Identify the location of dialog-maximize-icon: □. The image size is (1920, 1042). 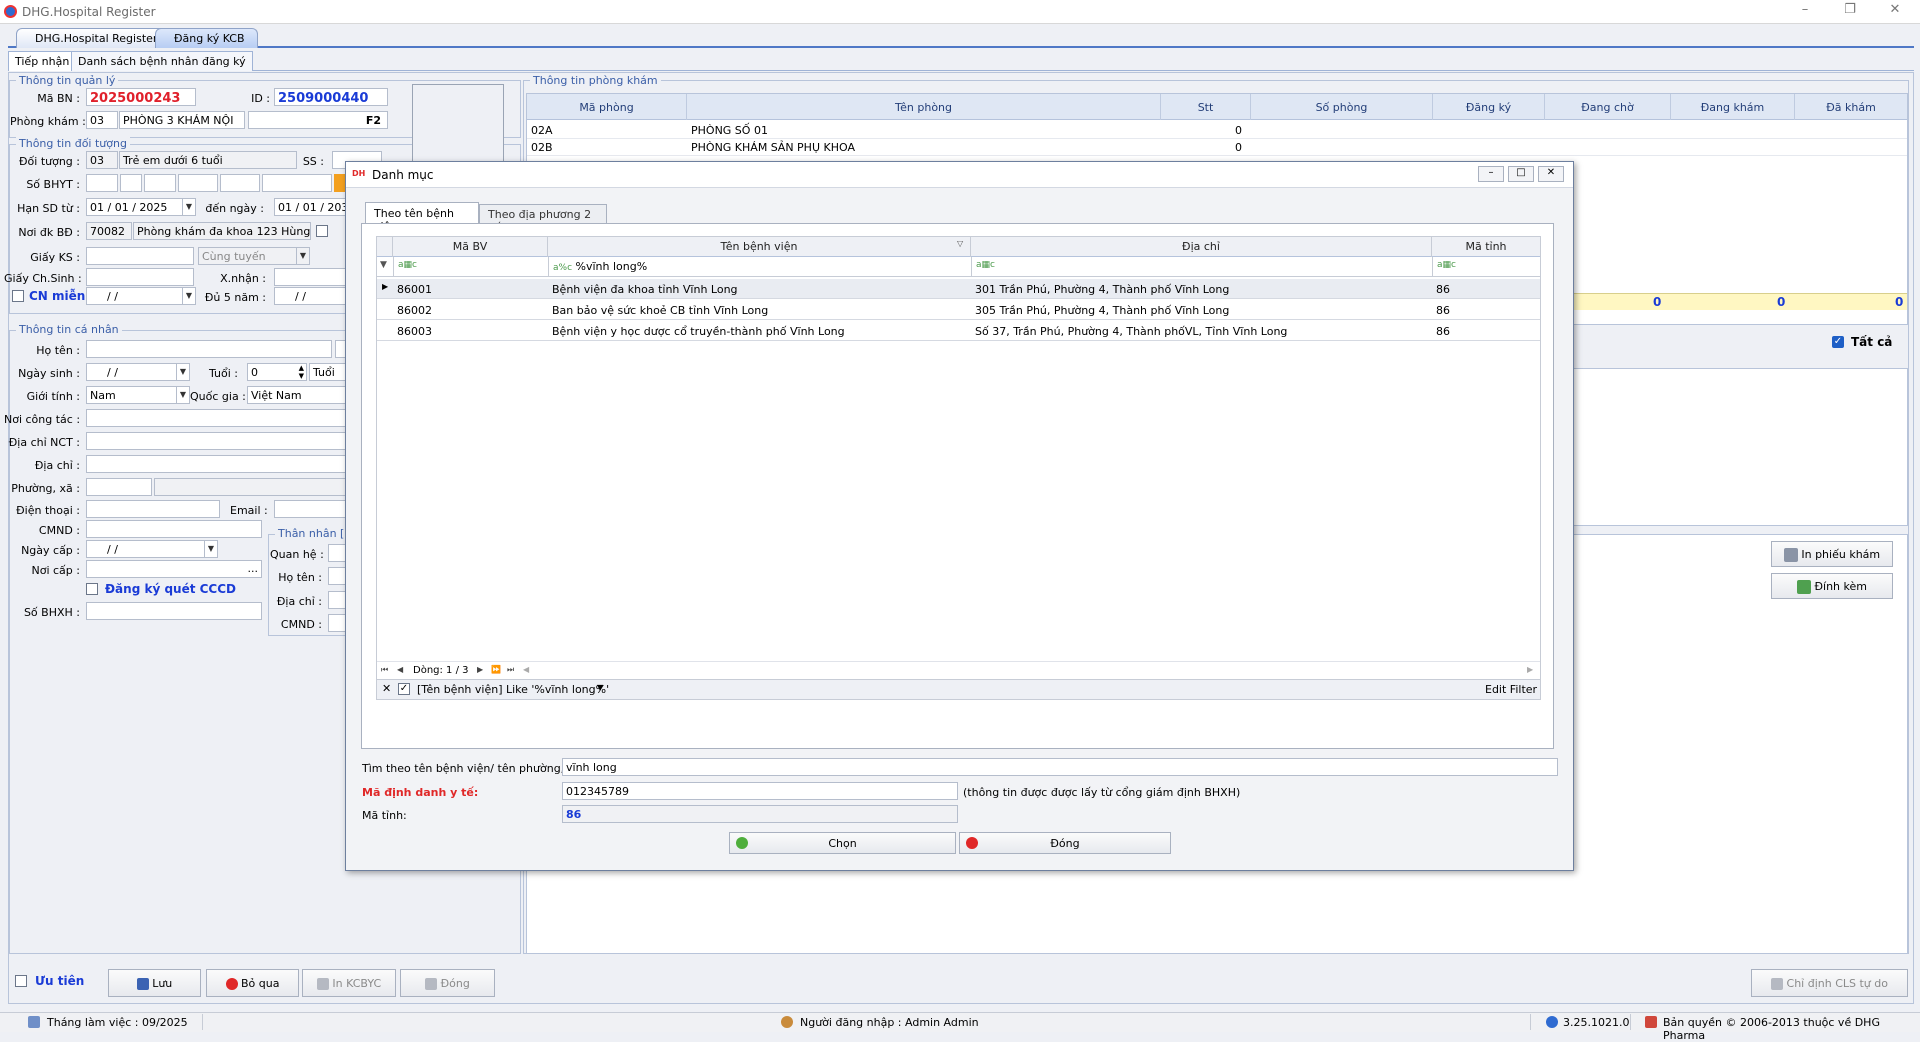
(1521, 174).